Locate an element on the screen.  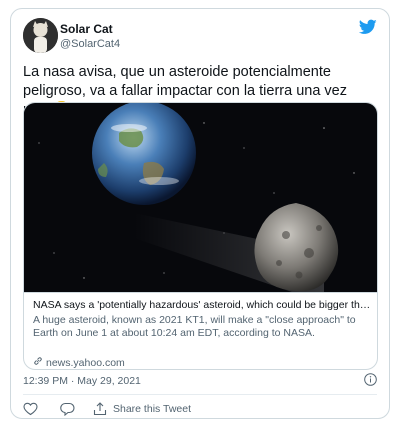
user-handle: @SolarCat4 is located at coordinates (90, 44).